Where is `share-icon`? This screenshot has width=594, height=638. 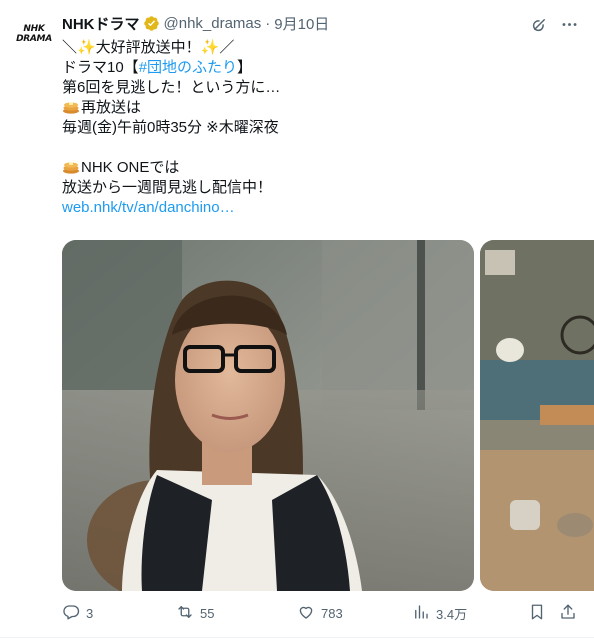
share-icon is located at coordinates (568, 613).